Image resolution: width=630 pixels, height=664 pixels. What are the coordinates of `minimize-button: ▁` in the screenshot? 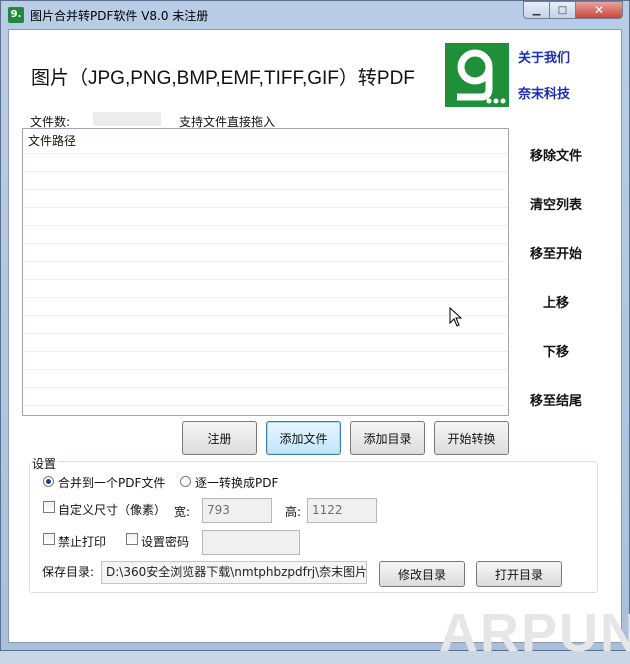 It's located at (536, 10).